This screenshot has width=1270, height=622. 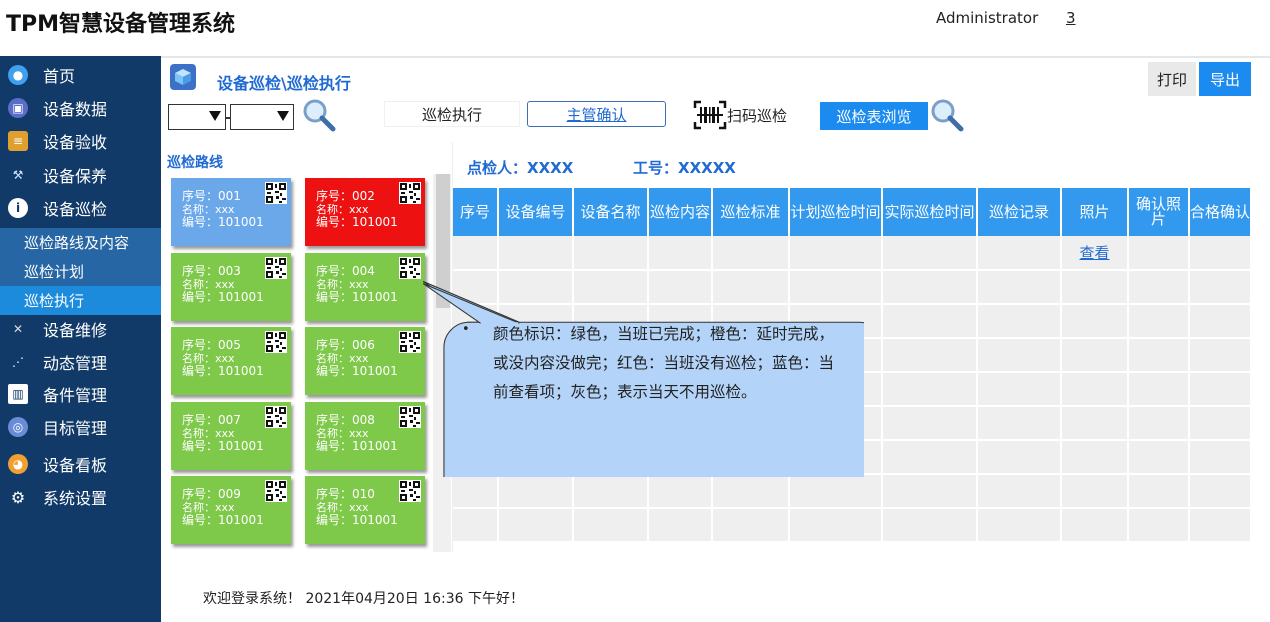 What do you see at coordinates (262, 117) in the screenshot?
I see `filter-select-end` at bounding box center [262, 117].